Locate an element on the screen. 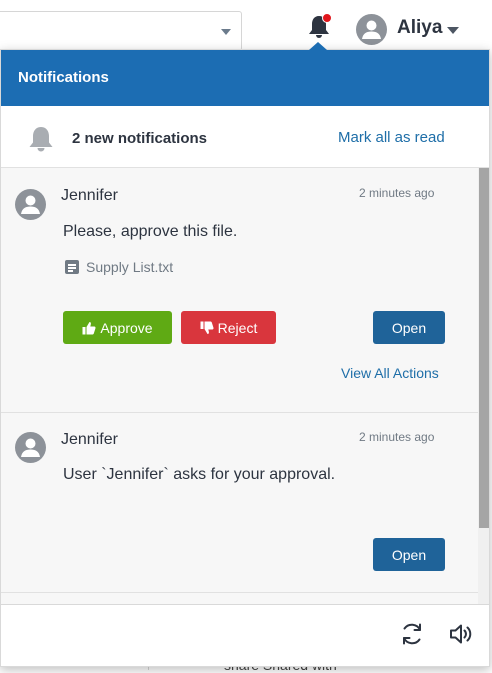 The image size is (492, 673). notification-dot is located at coordinates (327, 18).